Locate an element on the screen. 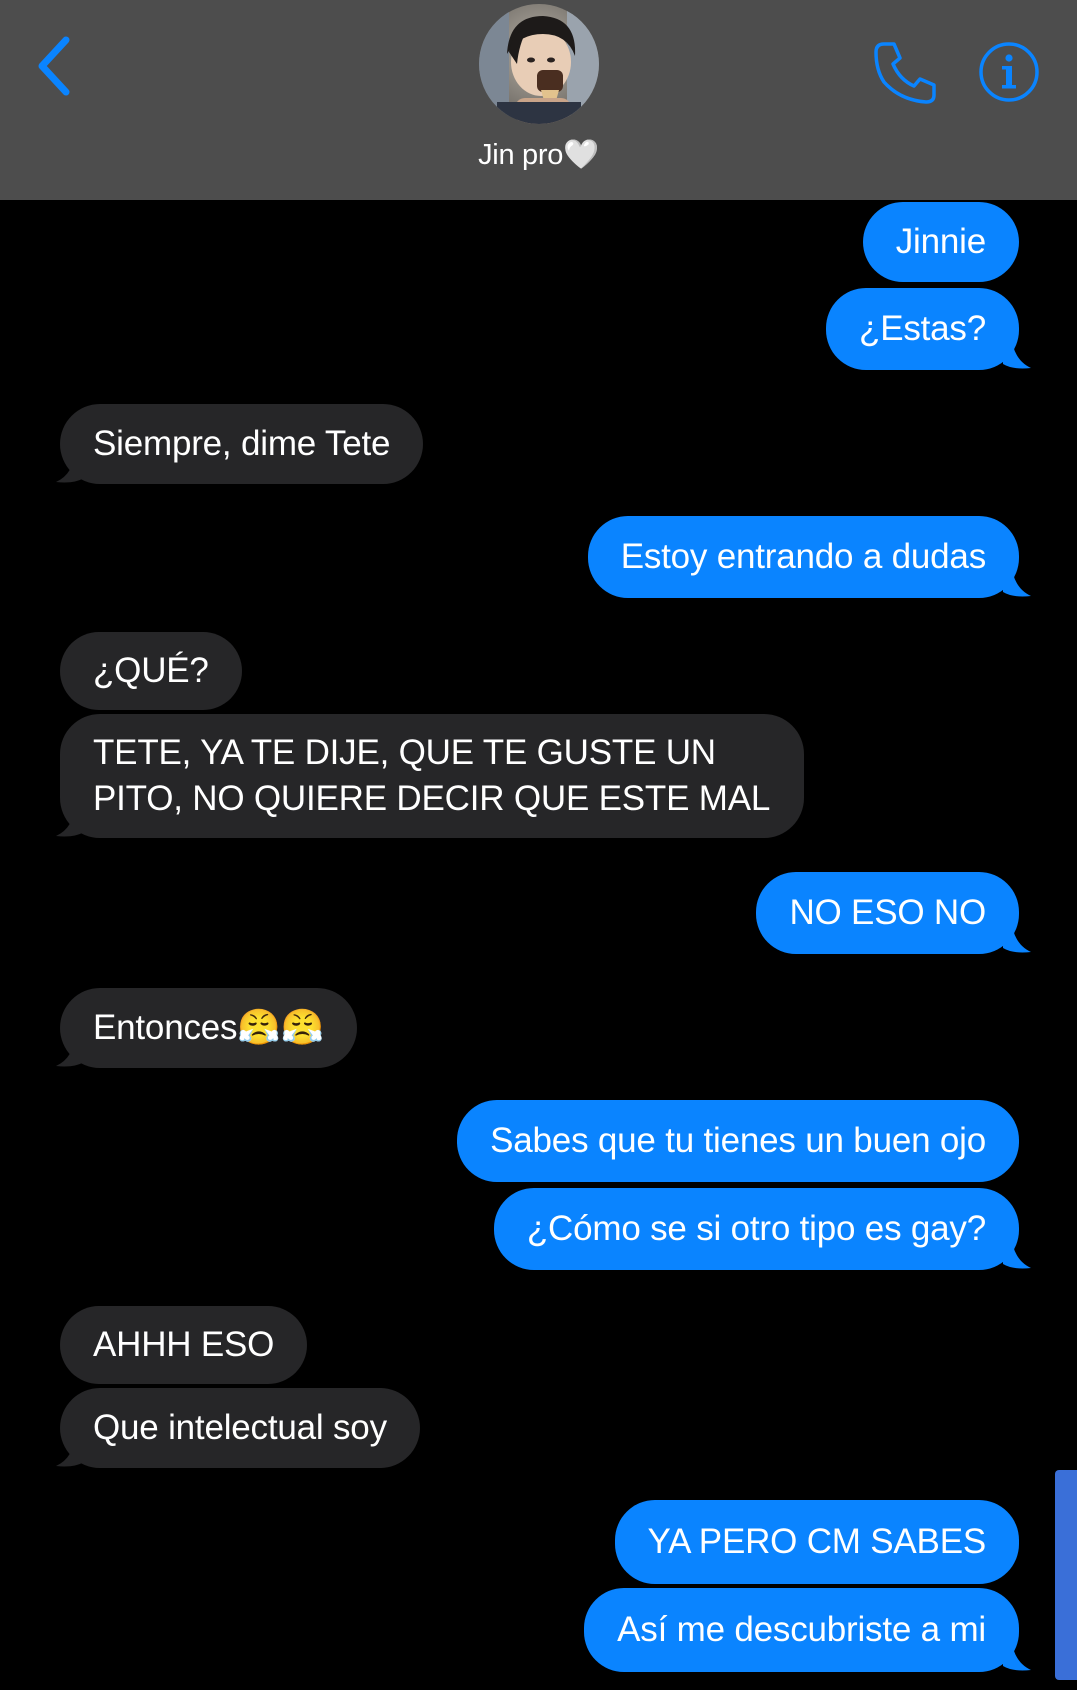 The height and width of the screenshot is (1690, 1077). message-text: Que intelectual soy is located at coordinates (240, 1427).